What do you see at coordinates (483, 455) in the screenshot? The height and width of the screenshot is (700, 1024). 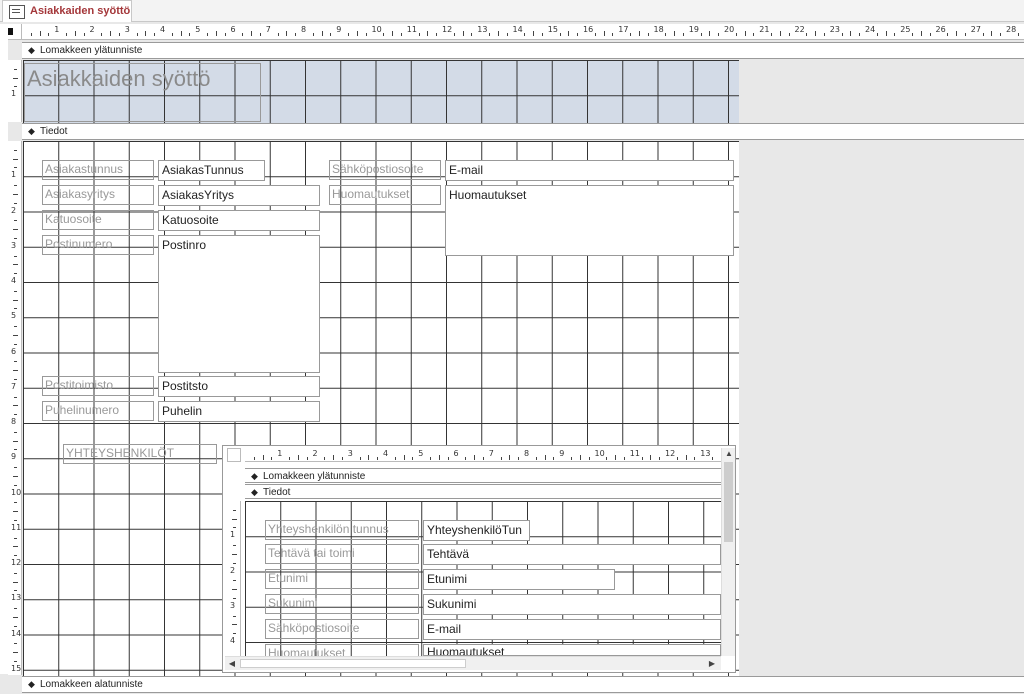 I see `subform-horizontal-ruler: 1 2 3 4 5 6 7 8 9 10 11 12 13` at bounding box center [483, 455].